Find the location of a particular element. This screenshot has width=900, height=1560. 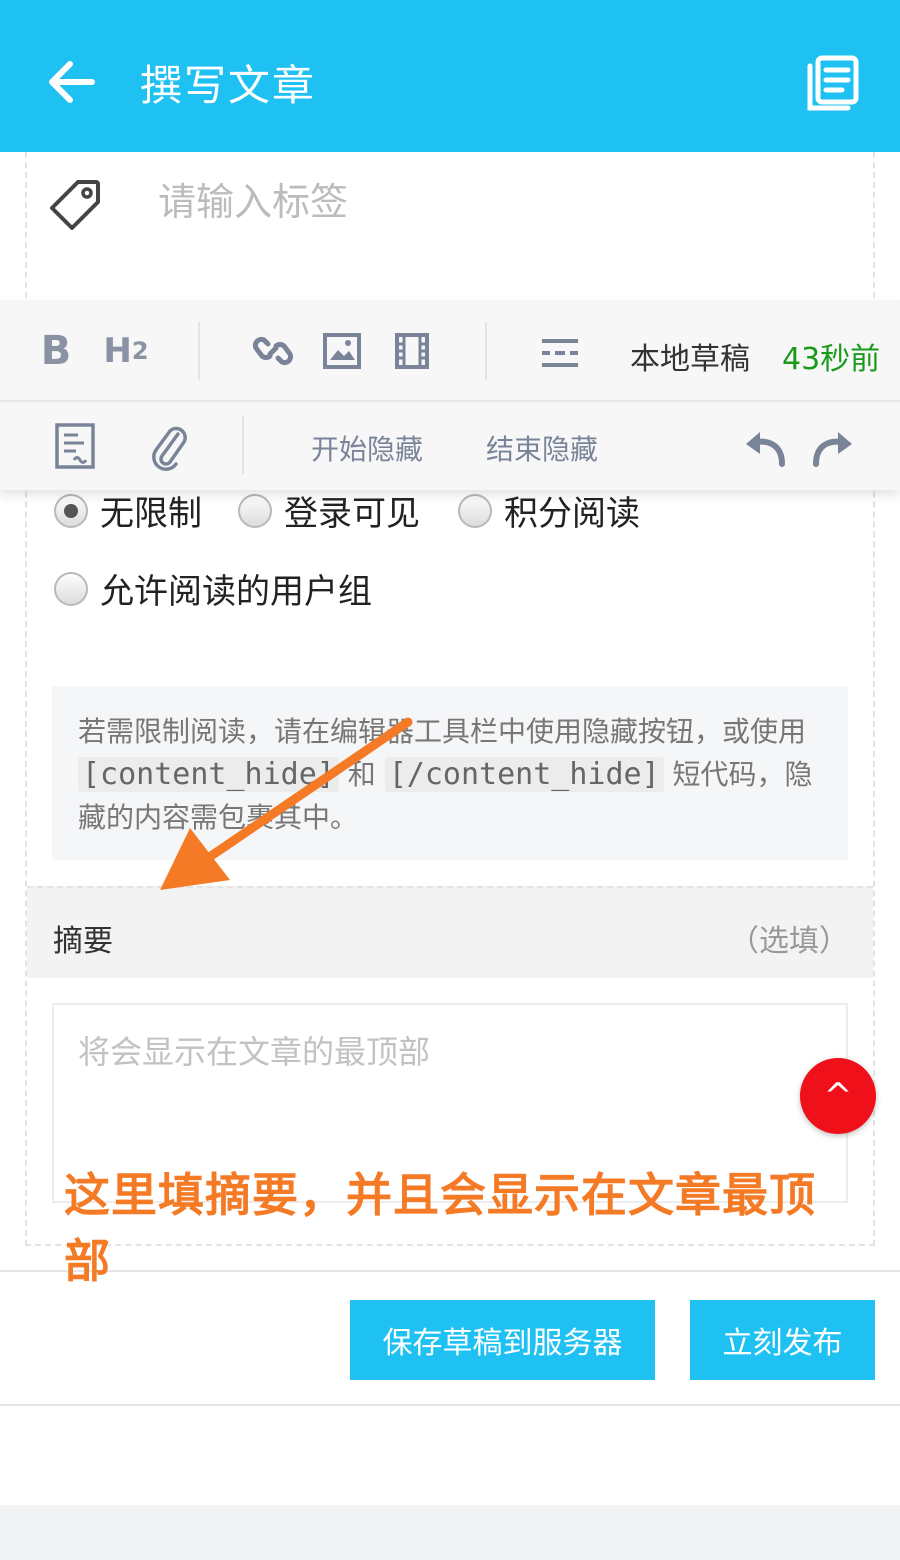

publish-button: 立刻发布 is located at coordinates (782, 1340).